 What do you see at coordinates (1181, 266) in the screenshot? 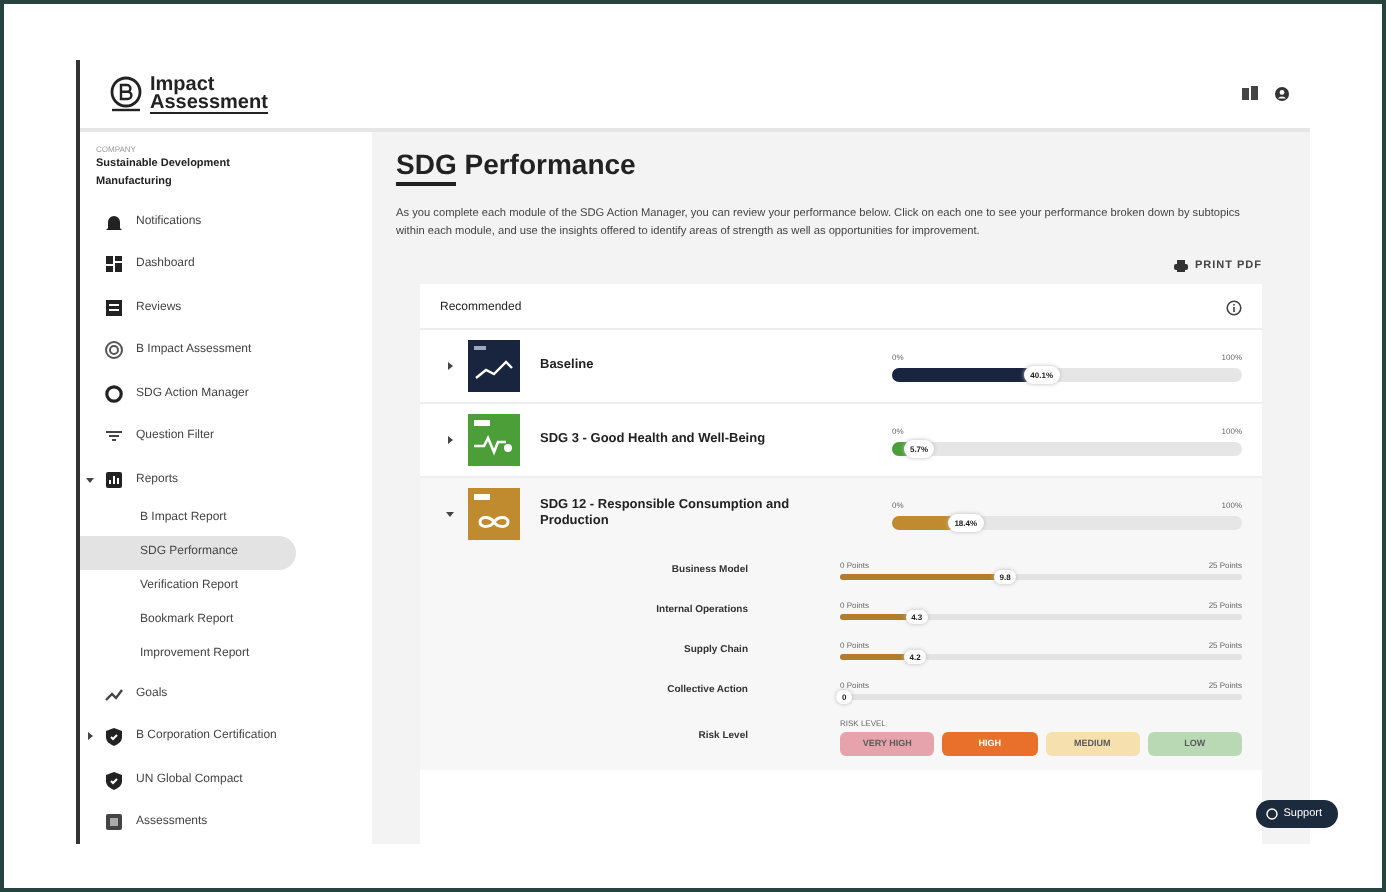
I see `printer-icon` at bounding box center [1181, 266].